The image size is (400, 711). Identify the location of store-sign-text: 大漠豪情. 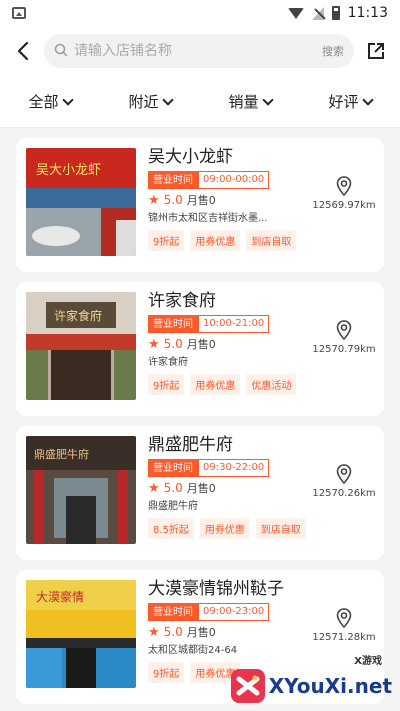
(60, 596).